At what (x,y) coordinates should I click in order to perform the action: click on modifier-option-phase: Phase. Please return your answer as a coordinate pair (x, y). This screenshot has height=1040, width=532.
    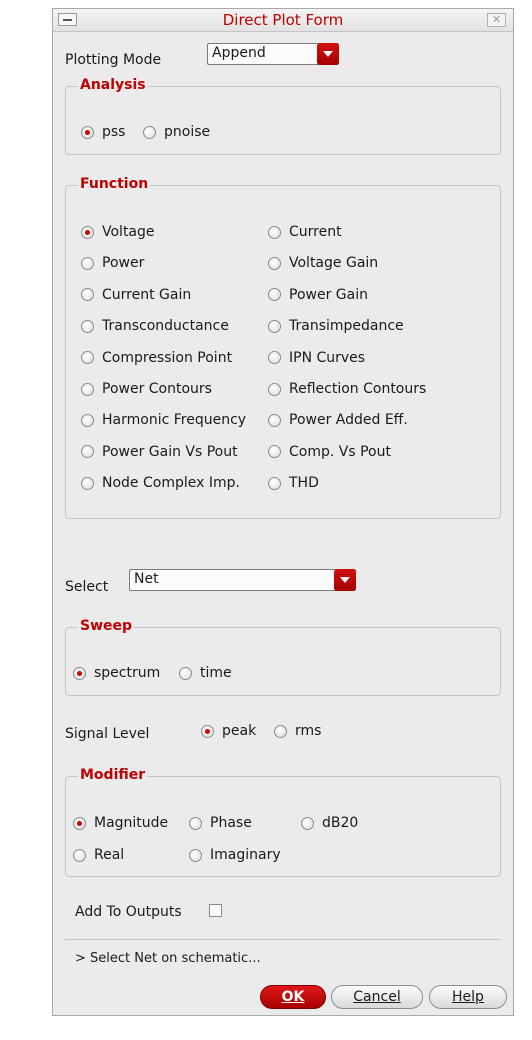
    Looking at the image, I should click on (220, 823).